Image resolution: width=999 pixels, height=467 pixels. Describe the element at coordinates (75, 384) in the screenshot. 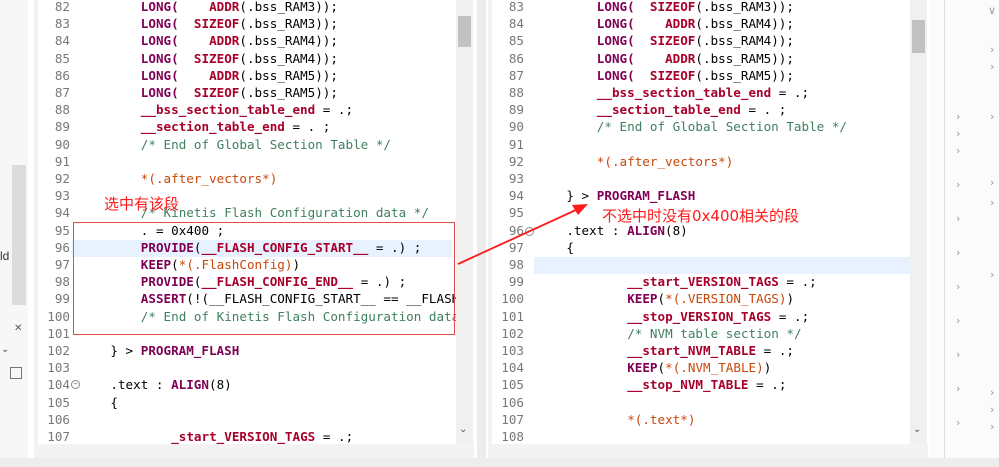

I see `left-fold-marker-icon: −` at that location.